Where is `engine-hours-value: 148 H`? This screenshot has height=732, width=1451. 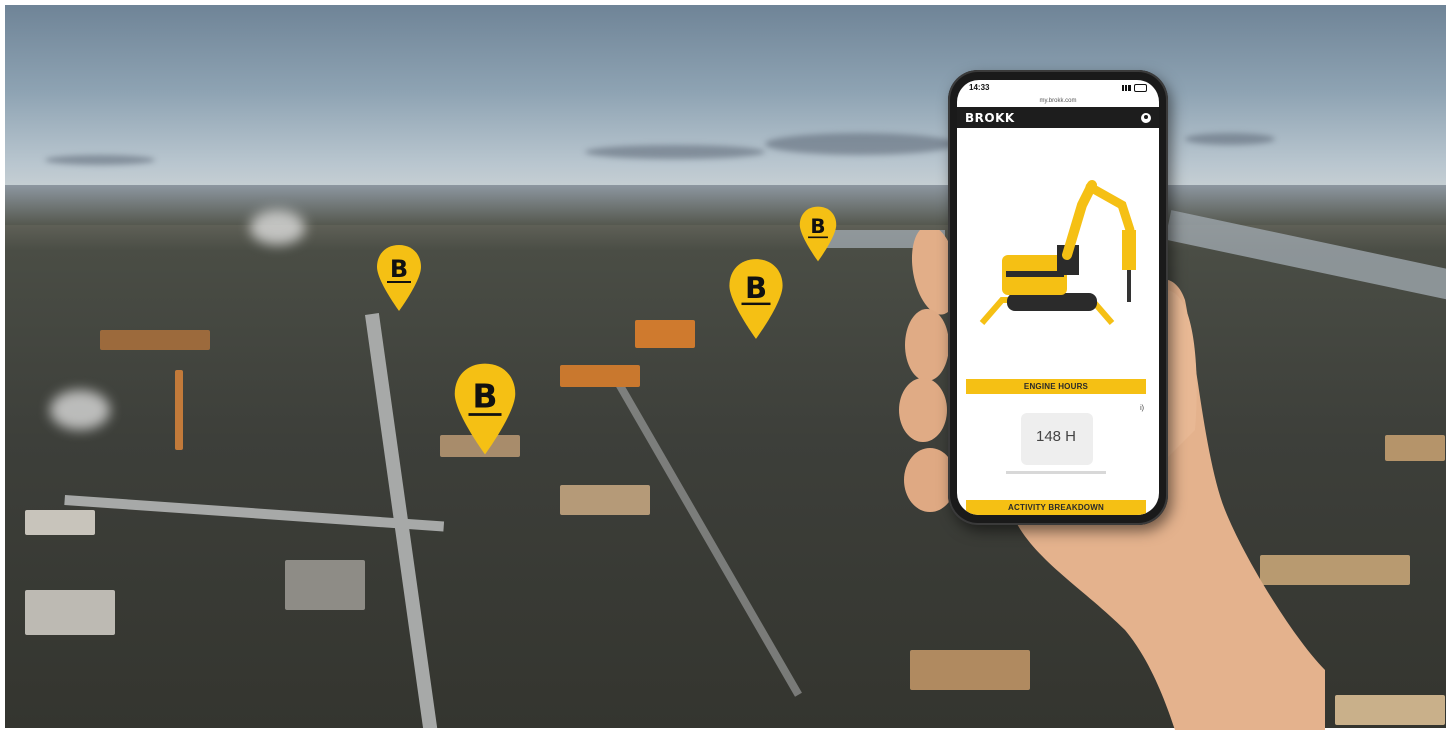 engine-hours-value: 148 H is located at coordinates (1056, 436).